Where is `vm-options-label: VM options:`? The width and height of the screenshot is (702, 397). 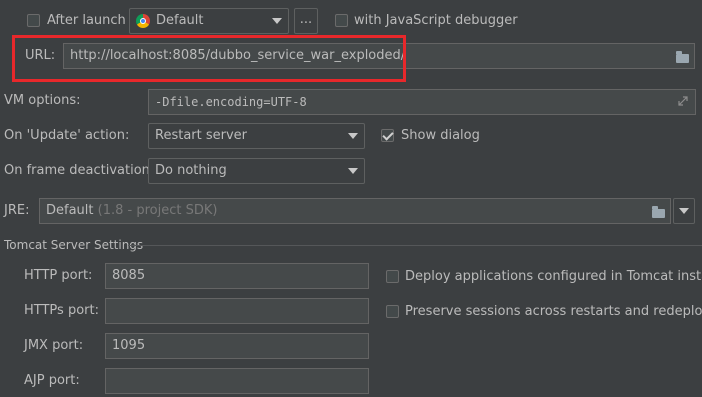 vm-options-label: VM options: is located at coordinates (42, 100).